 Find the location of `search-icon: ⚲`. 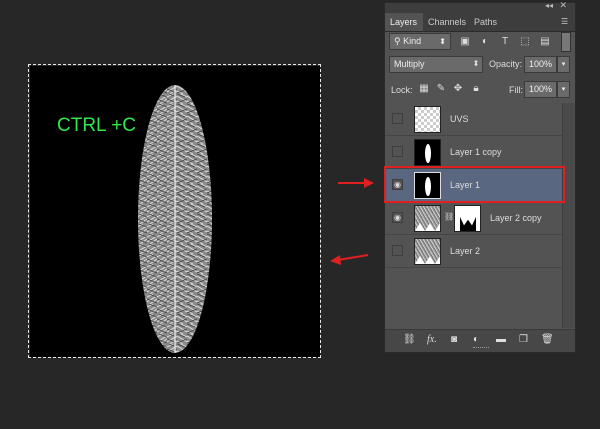

search-icon: ⚲ is located at coordinates (399, 41).